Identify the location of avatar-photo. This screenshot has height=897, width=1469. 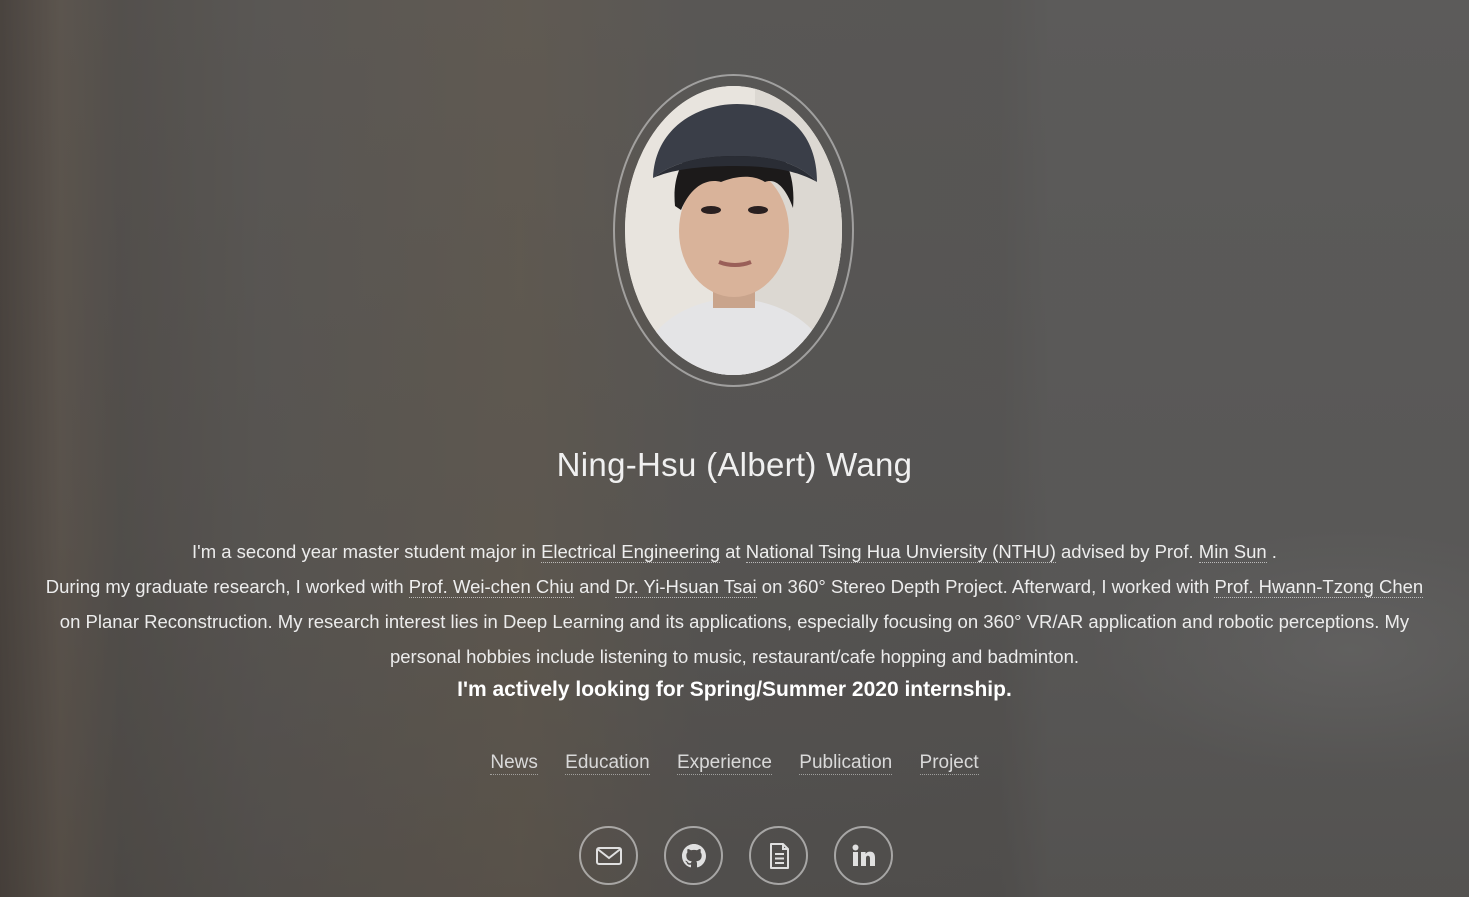
(733, 230).